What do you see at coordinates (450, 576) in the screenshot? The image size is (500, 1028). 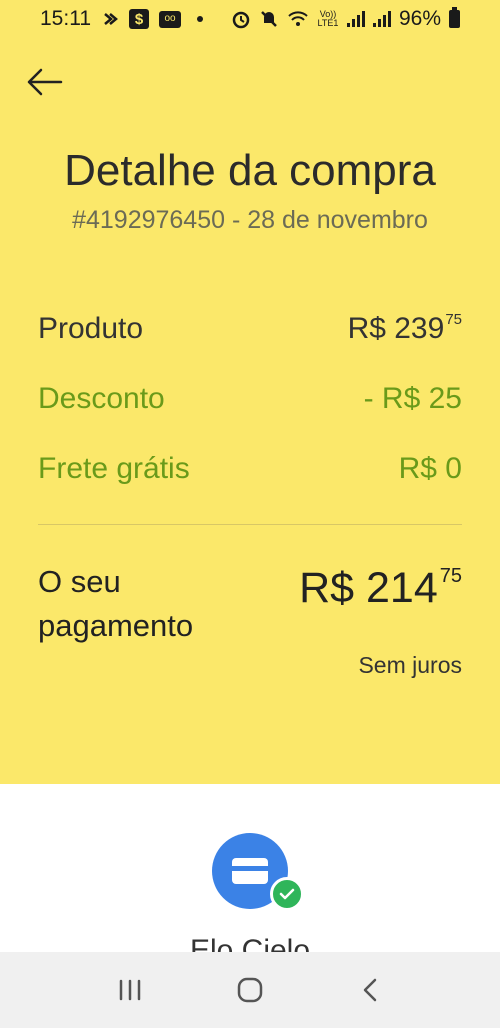 I see `payment-cents: 75` at bounding box center [450, 576].